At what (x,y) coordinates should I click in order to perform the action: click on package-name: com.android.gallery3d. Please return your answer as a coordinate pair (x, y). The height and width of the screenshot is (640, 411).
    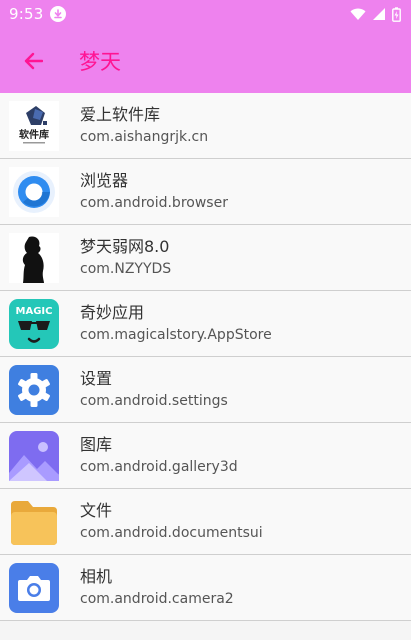
    Looking at the image, I should click on (159, 466).